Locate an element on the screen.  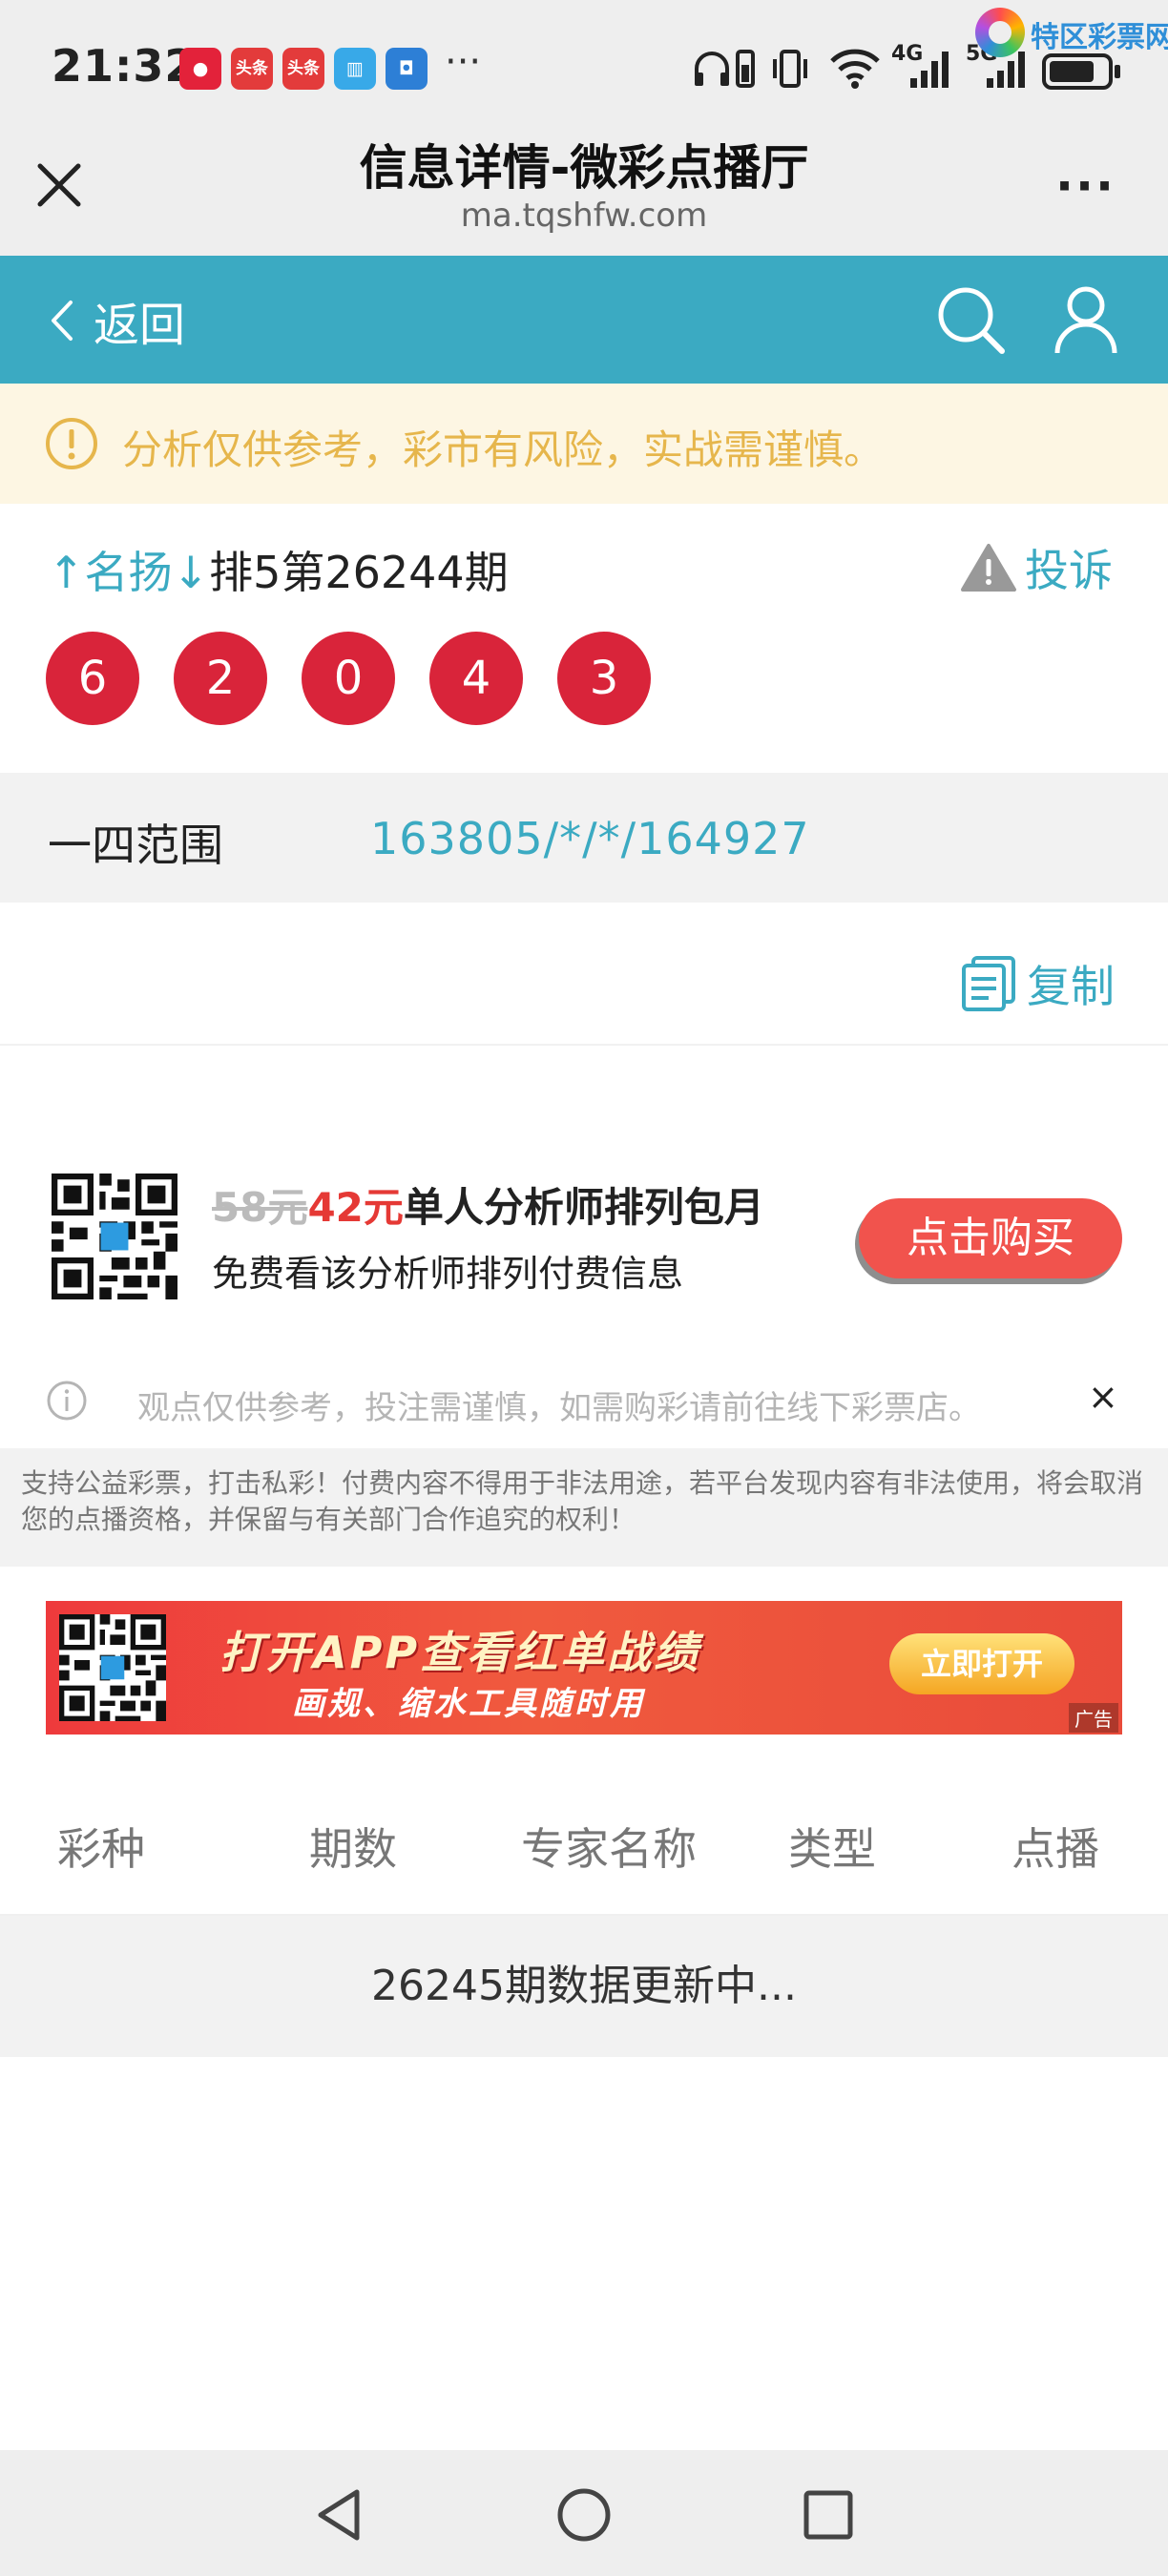
warning-triangle-icon is located at coordinates (988, 568).